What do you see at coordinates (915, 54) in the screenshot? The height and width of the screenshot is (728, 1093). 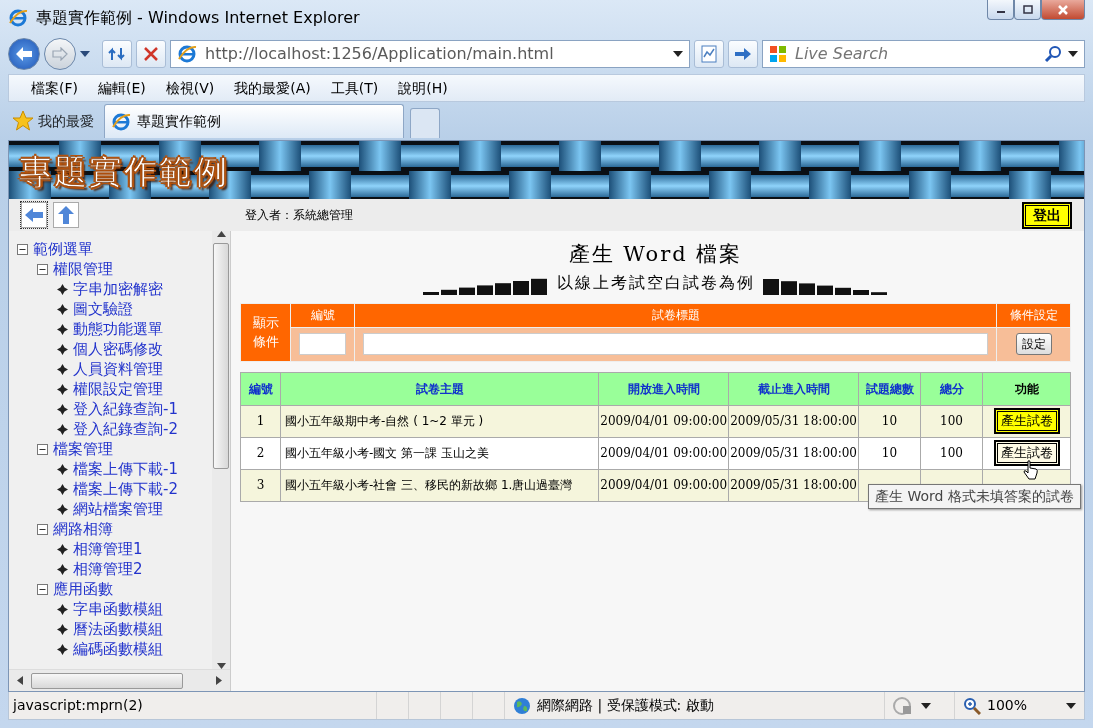 I see `search-field: Live Search` at bounding box center [915, 54].